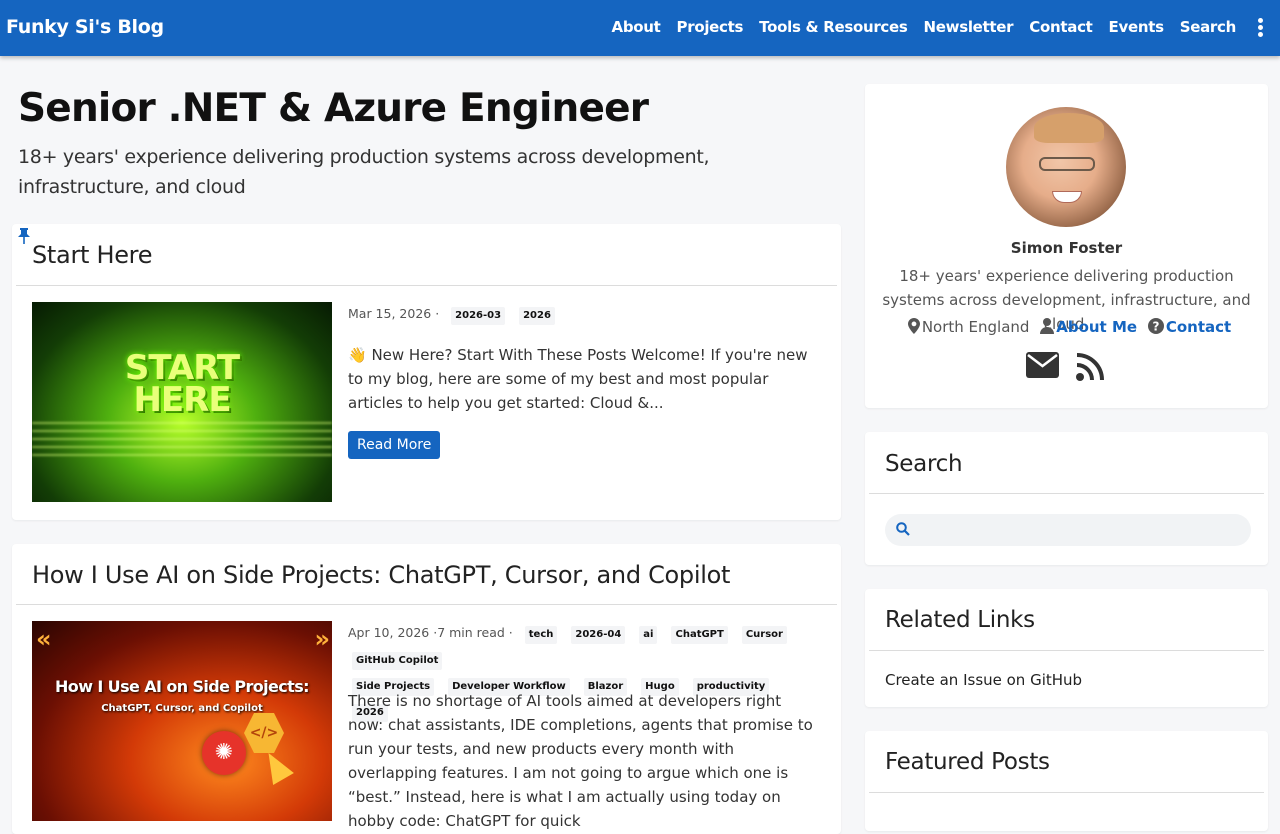 The width and height of the screenshot is (1280, 834). I want to click on nav-contact: Contact, so click(1061, 27).